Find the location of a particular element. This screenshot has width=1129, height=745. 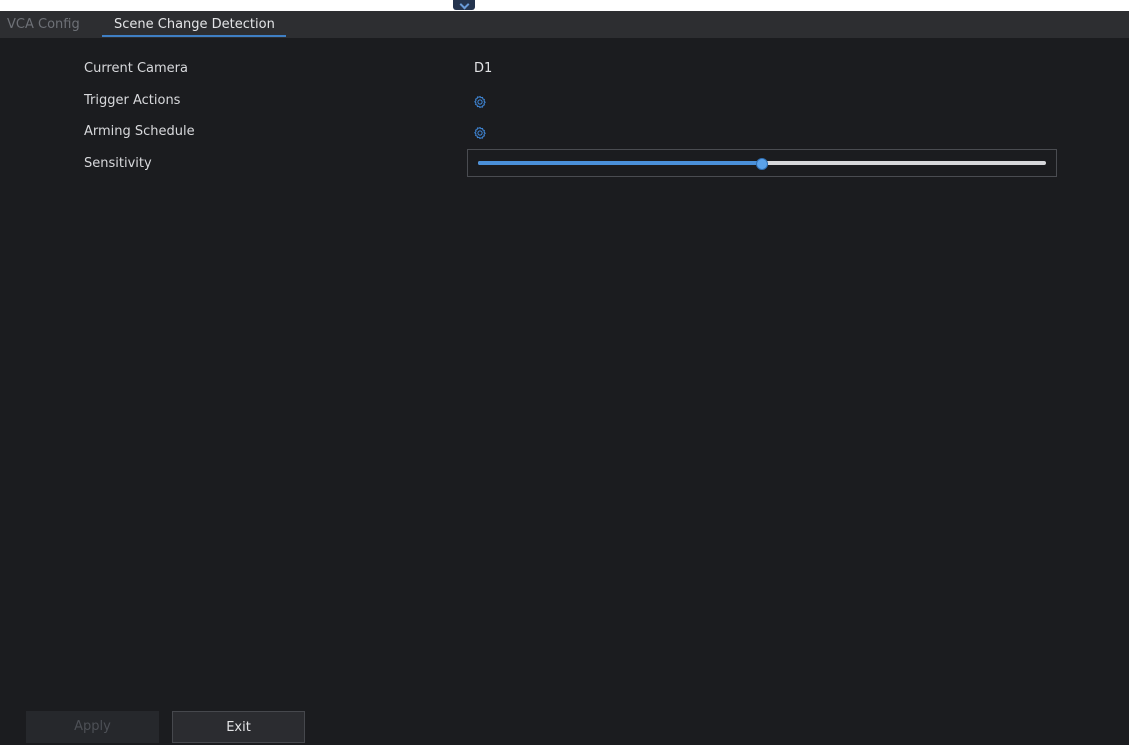

tab-vca-config: VCA Config is located at coordinates (43, 24).